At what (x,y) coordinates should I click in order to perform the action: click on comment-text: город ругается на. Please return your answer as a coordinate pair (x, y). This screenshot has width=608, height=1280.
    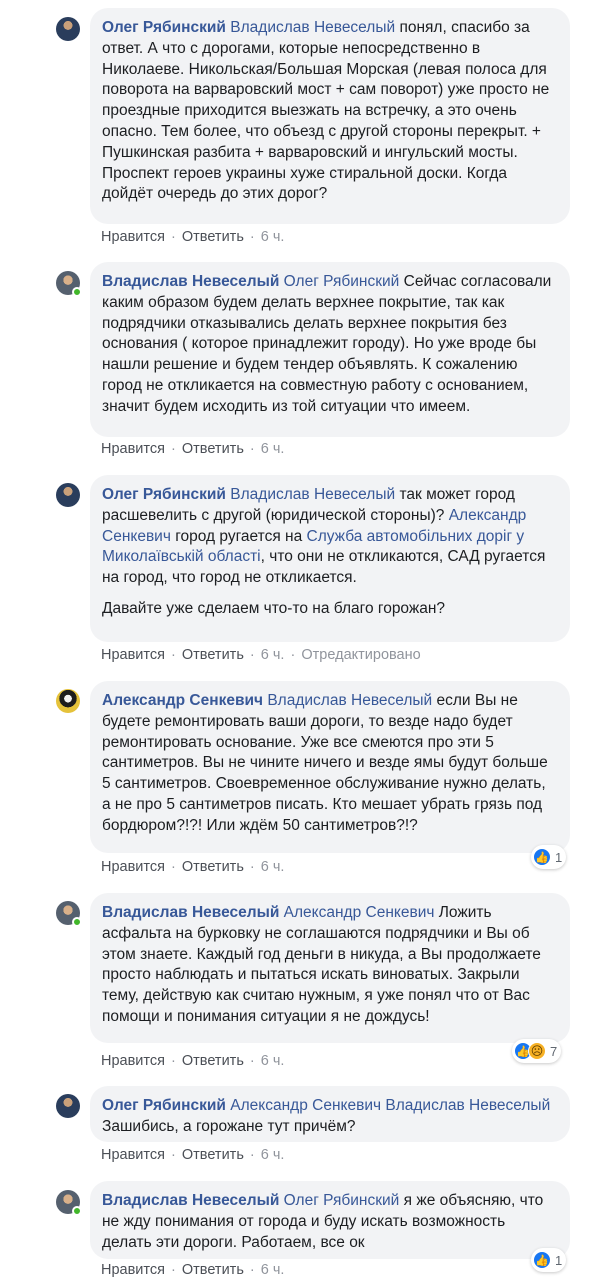
    Looking at the image, I should click on (238, 536).